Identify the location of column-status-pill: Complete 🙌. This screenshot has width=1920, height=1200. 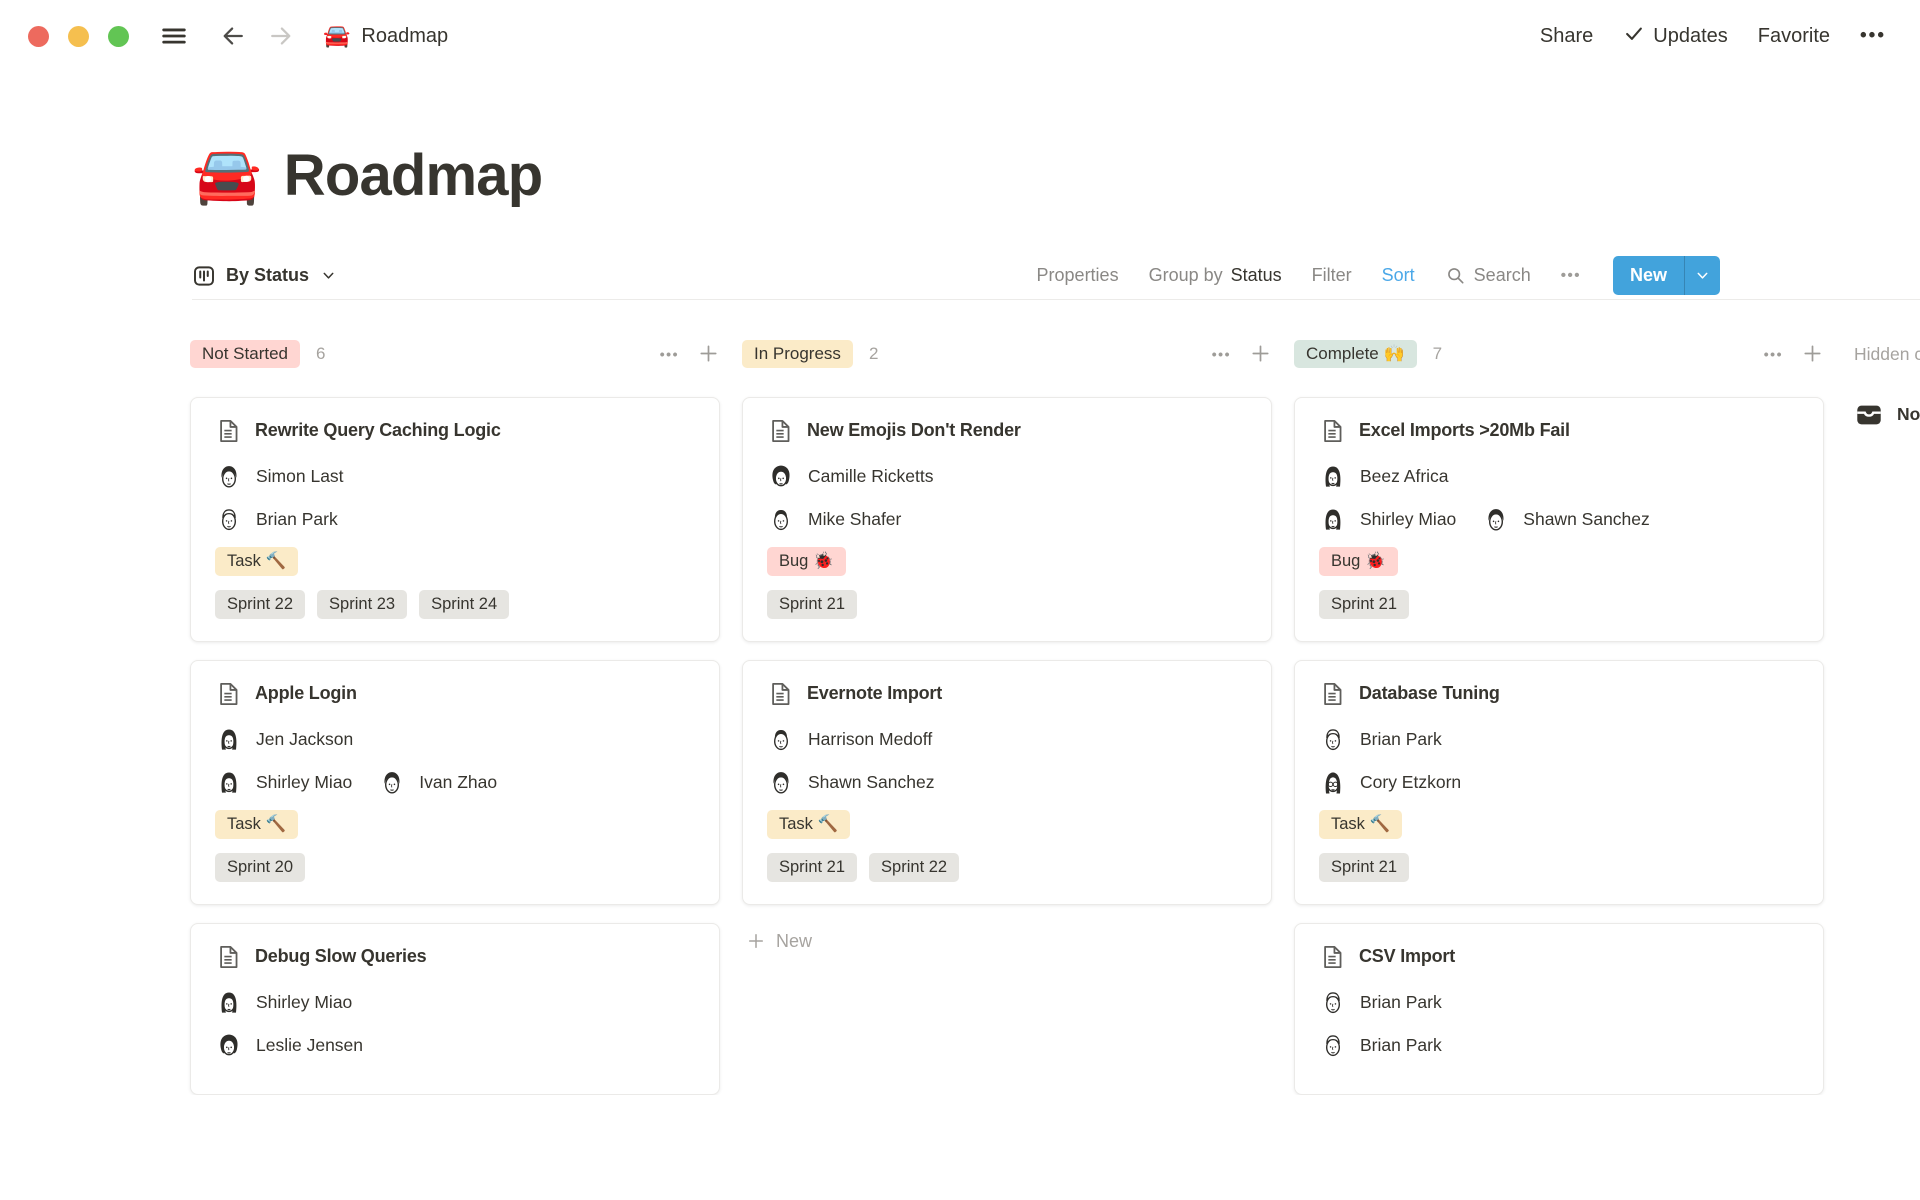
(1355, 353).